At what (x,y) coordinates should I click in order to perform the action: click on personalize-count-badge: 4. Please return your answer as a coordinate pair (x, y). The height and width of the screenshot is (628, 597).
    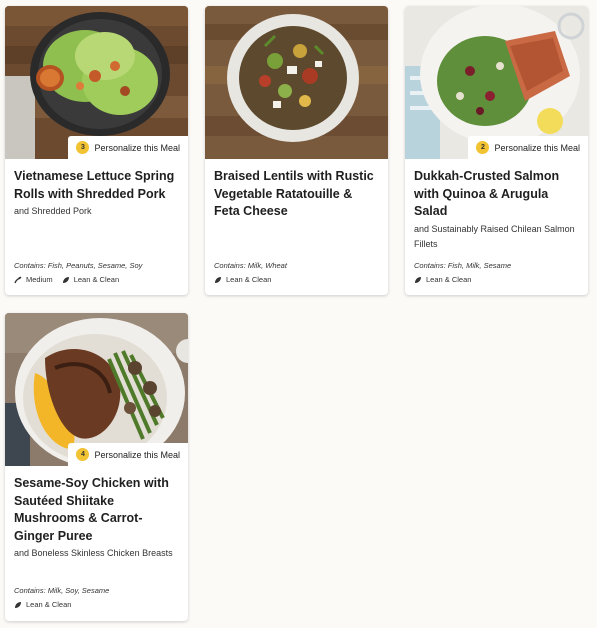
    Looking at the image, I should click on (83, 454).